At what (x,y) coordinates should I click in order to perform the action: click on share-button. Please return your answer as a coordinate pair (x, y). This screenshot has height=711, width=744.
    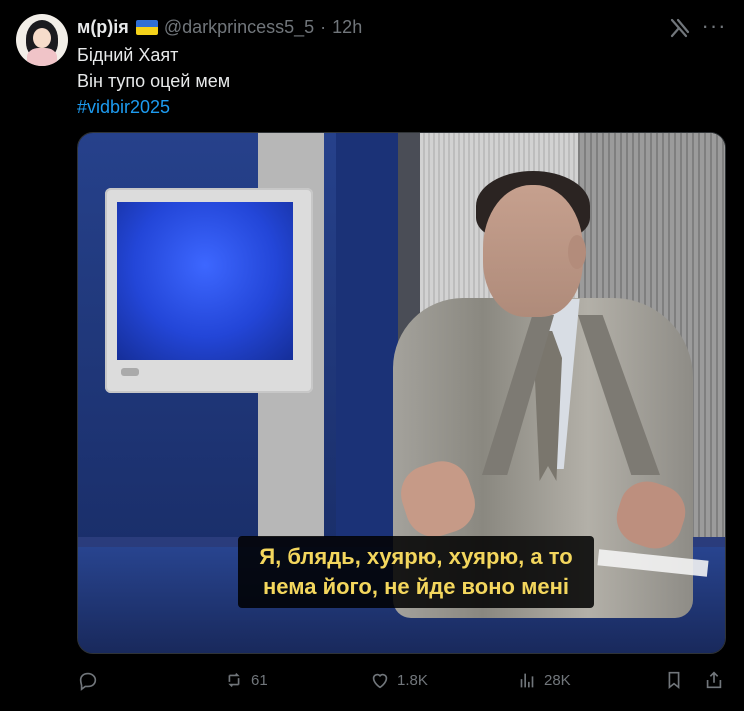
    Looking at the image, I should click on (714, 680).